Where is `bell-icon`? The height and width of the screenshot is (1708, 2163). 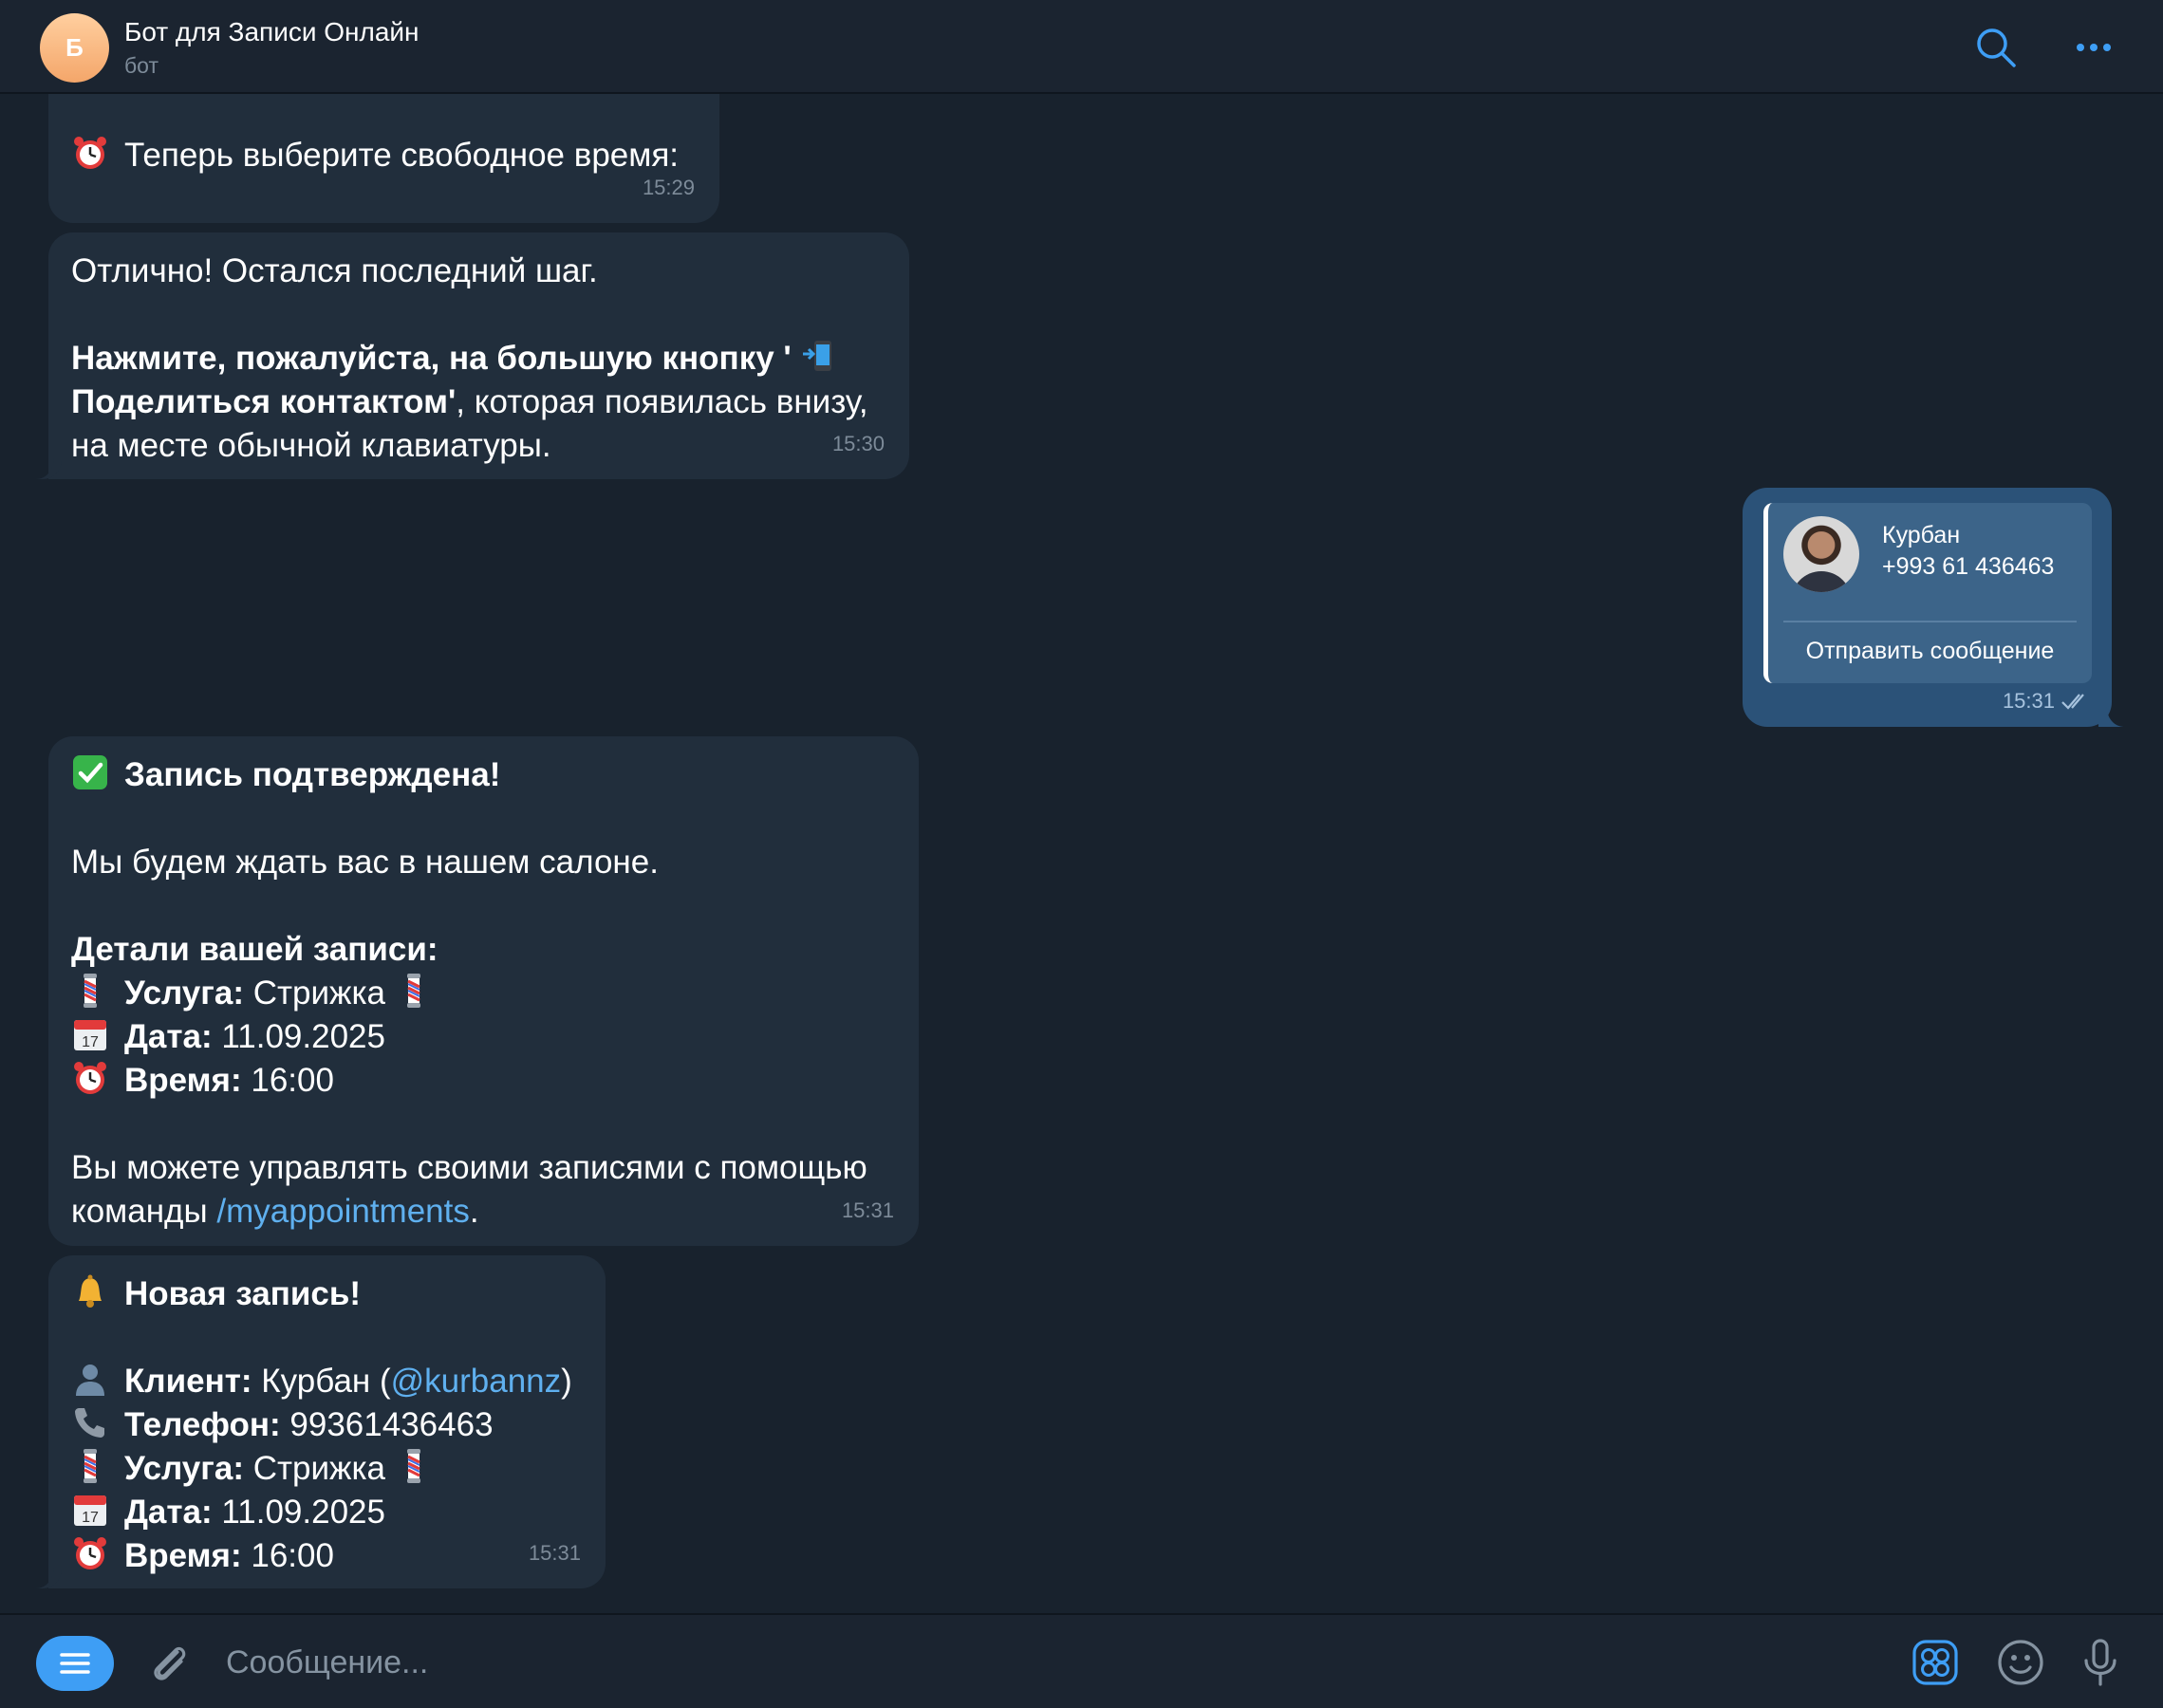 bell-icon is located at coordinates (90, 1291).